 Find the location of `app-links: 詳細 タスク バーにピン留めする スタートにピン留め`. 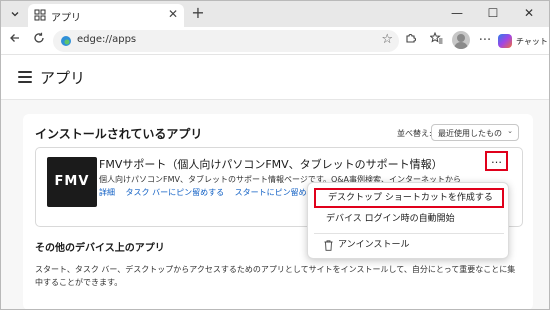

app-links: 詳細 タスク バーにピン留めする スタートにピン留め is located at coordinates (207, 192).